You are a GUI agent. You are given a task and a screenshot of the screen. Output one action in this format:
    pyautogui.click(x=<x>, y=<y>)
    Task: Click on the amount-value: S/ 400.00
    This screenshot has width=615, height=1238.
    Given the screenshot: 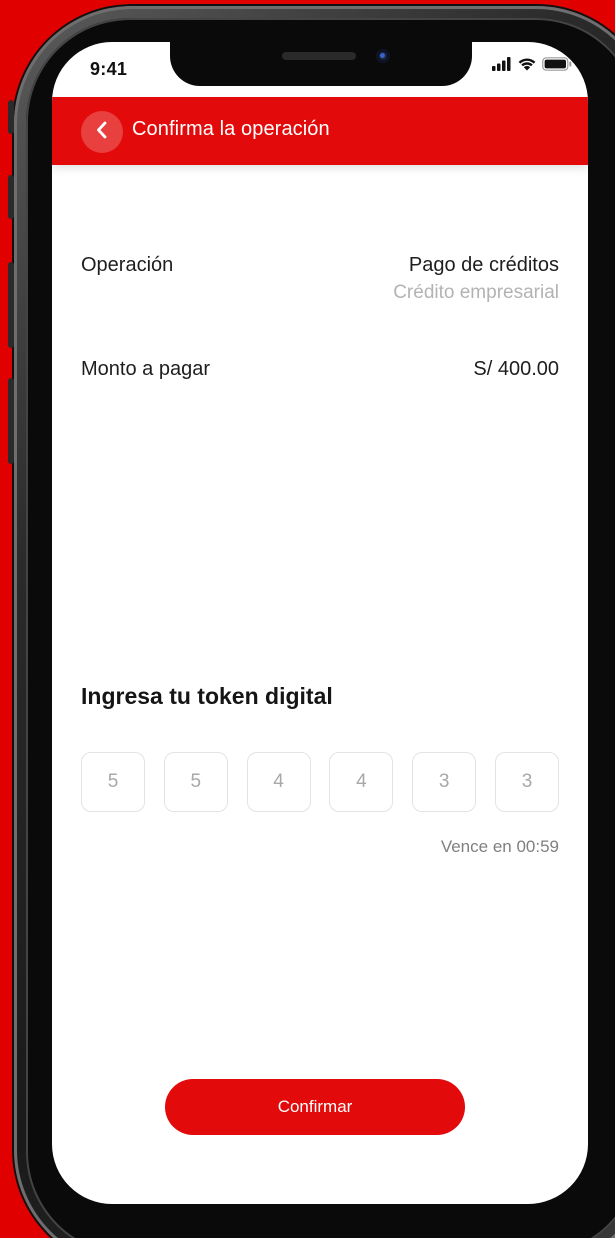 What is the action you would take?
    pyautogui.click(x=516, y=369)
    